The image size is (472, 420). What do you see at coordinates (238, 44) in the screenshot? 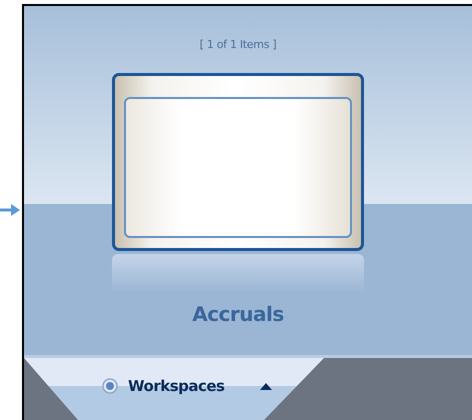
I see `item-counter: [ 1 of 1 Items ]` at bounding box center [238, 44].